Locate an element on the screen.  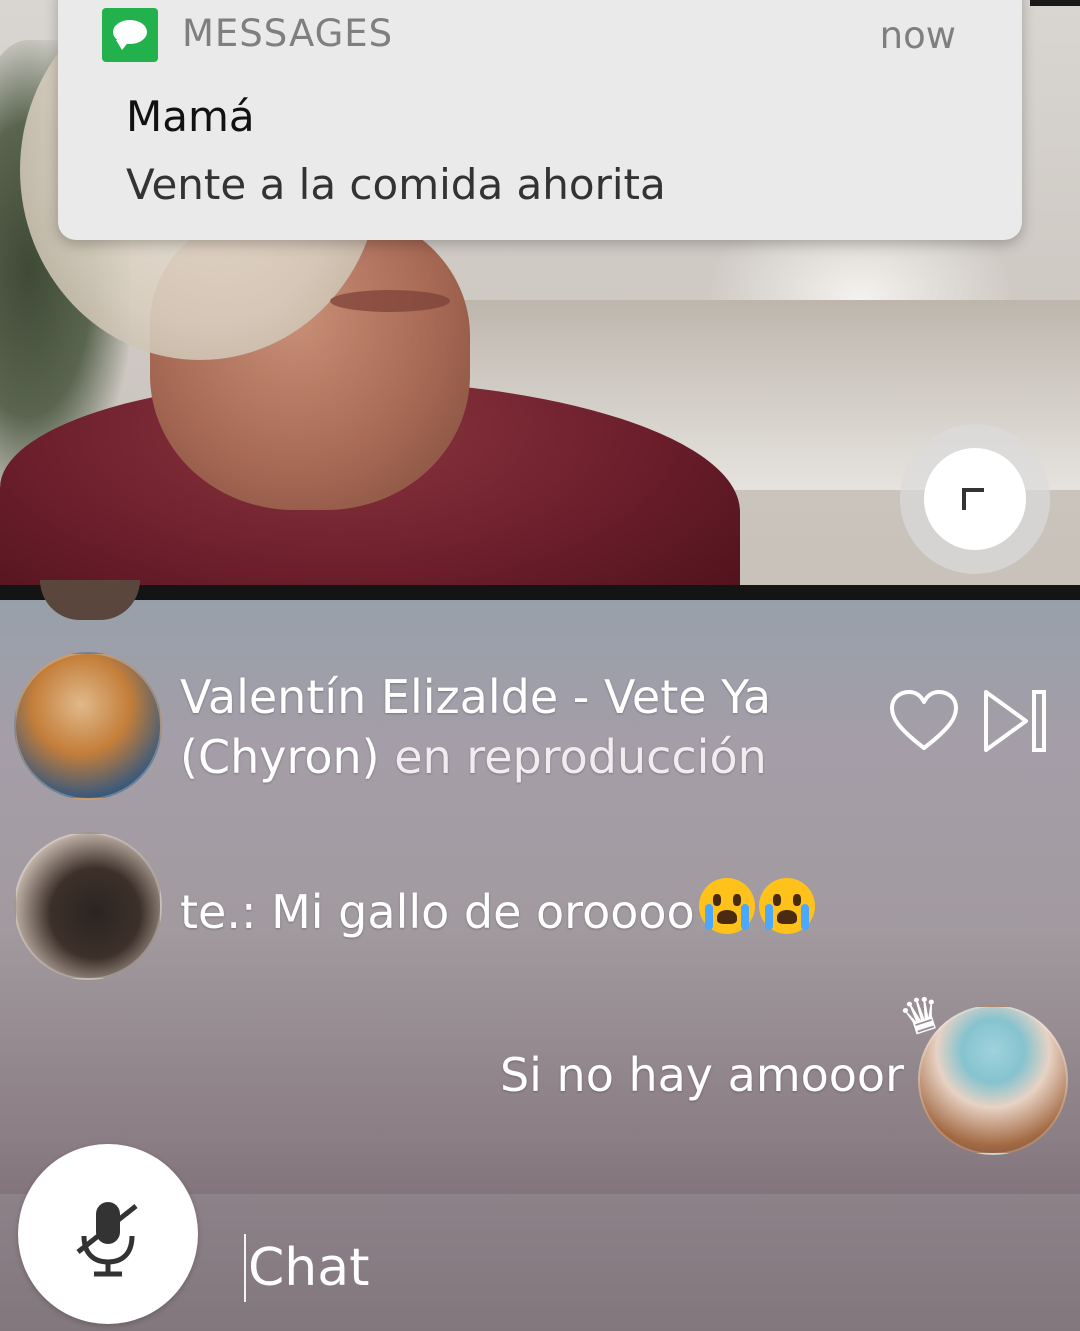
notification-time: now is located at coordinates (917, 35).